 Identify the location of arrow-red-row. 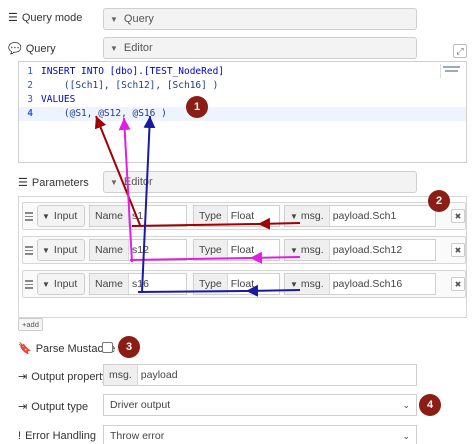
(195, 225).